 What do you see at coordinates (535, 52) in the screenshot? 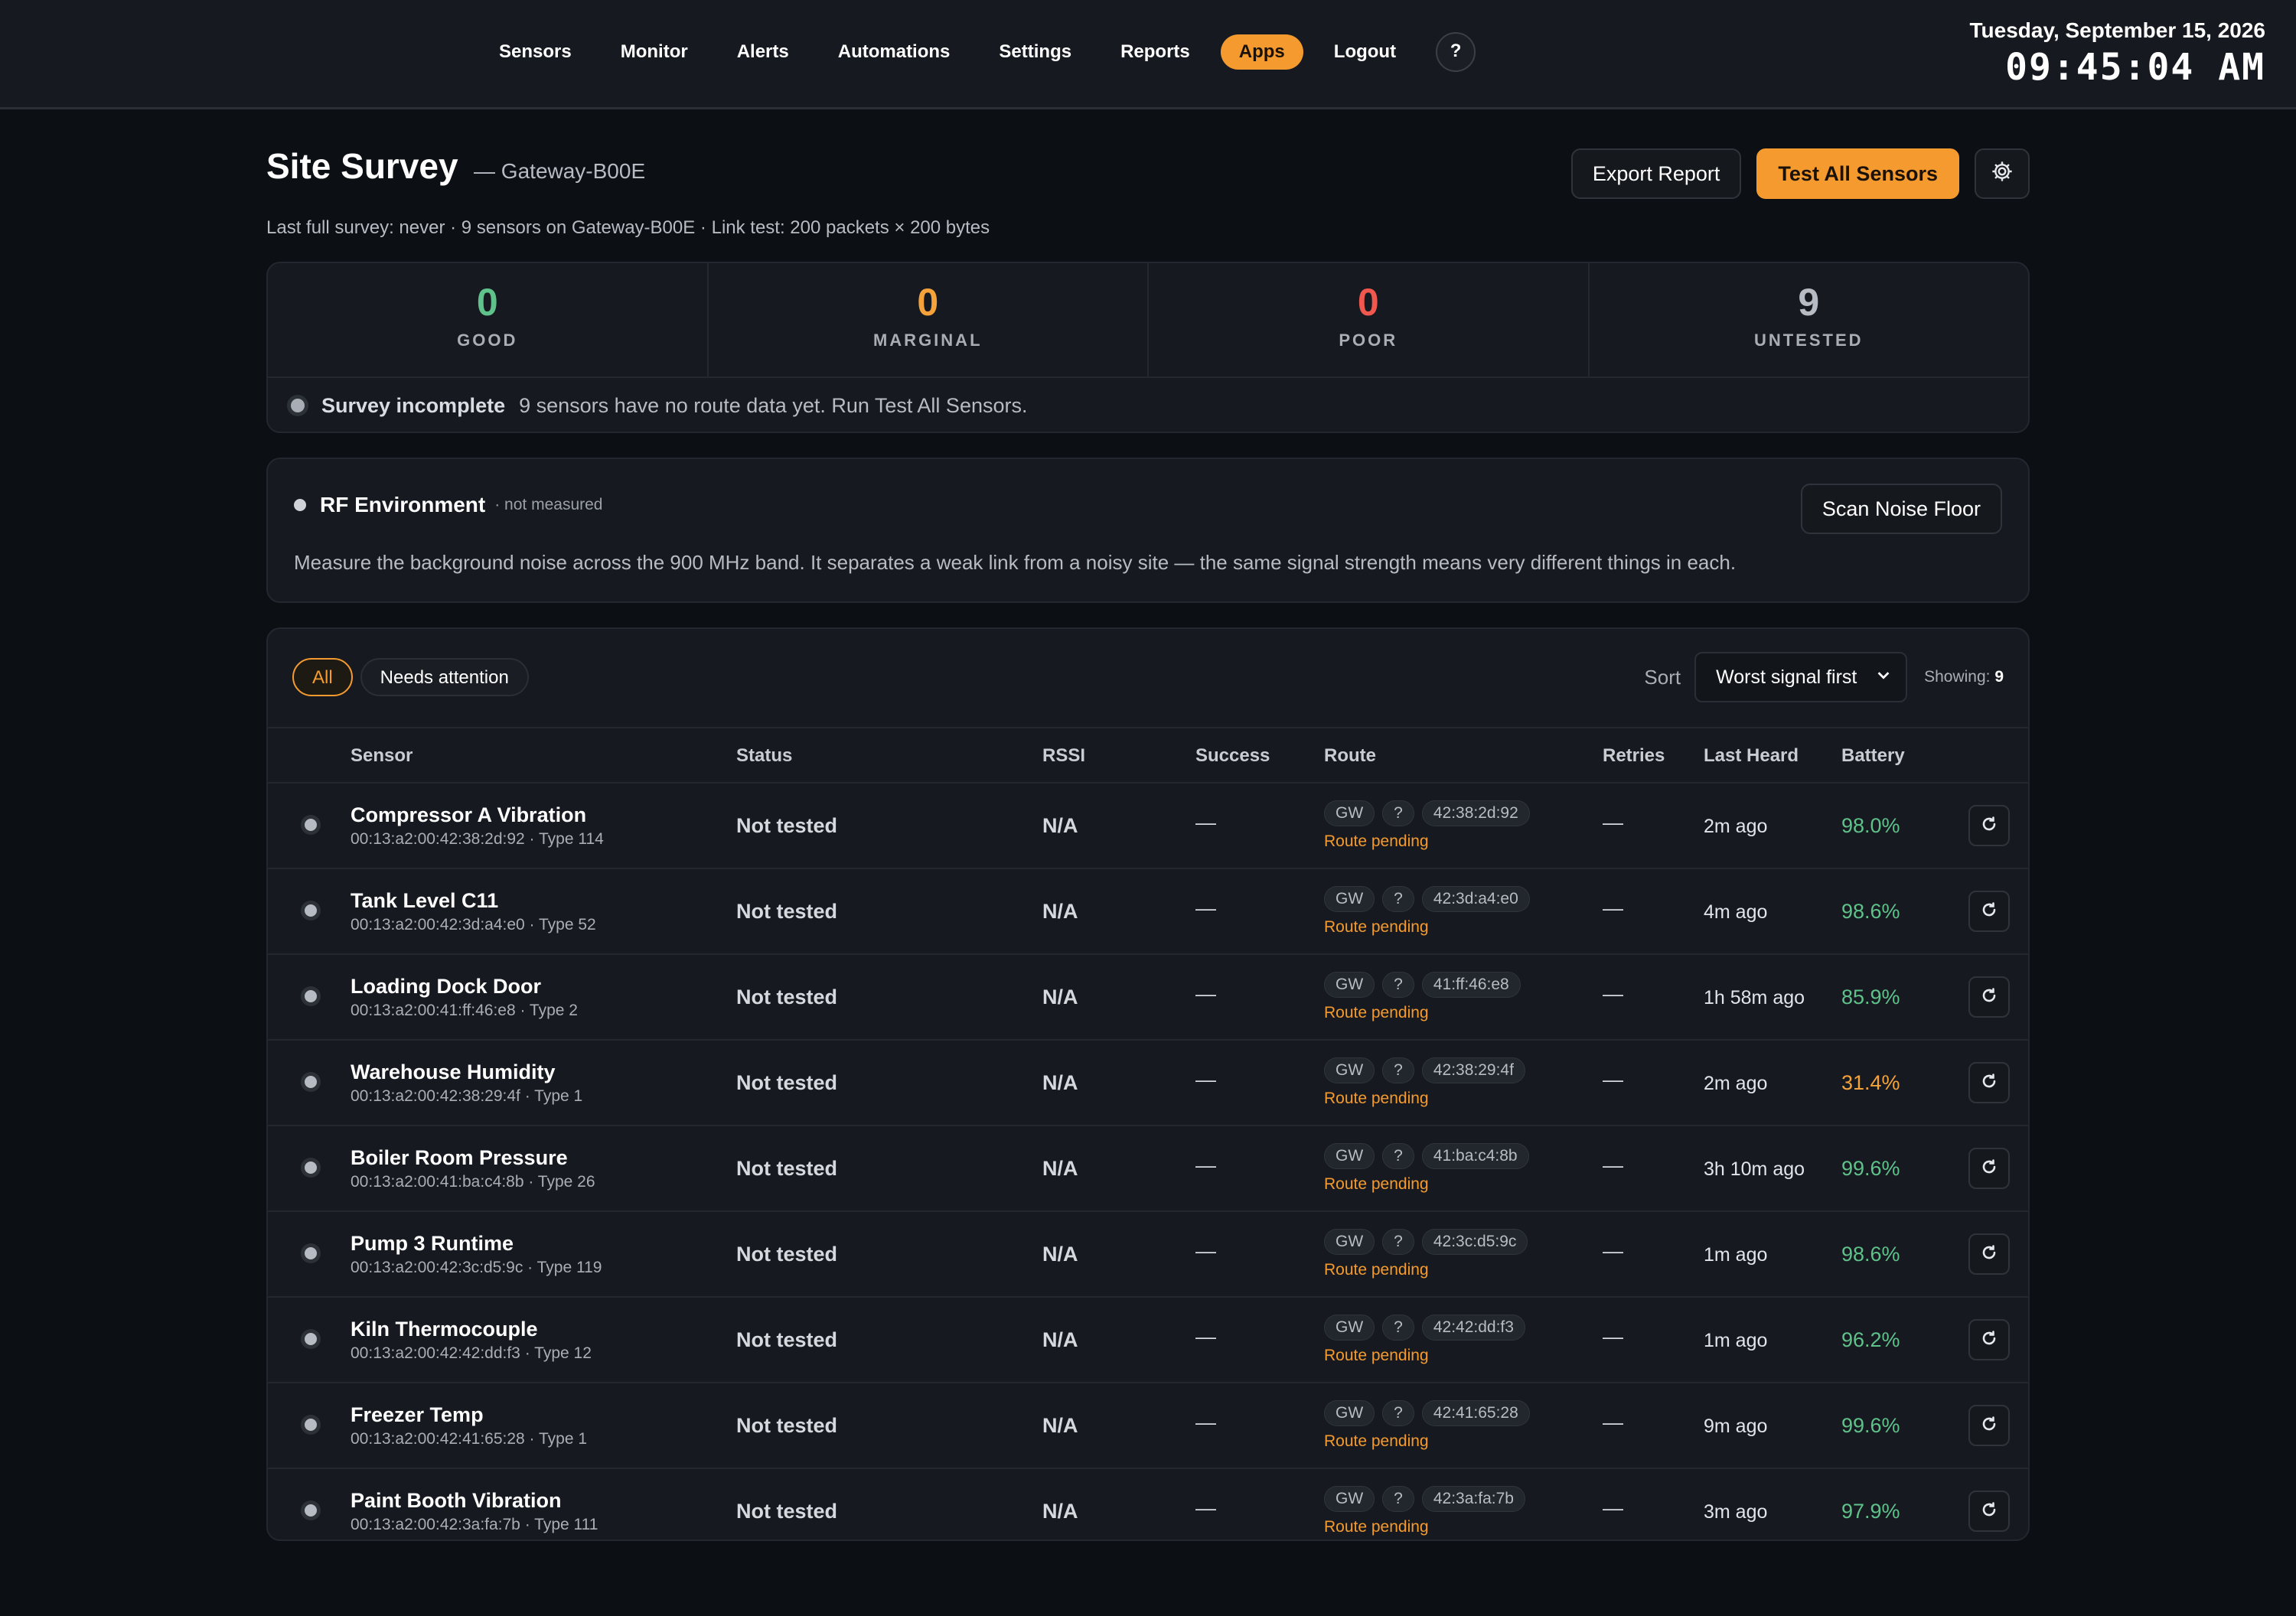
I see `nav-sensors: Sensors` at bounding box center [535, 52].